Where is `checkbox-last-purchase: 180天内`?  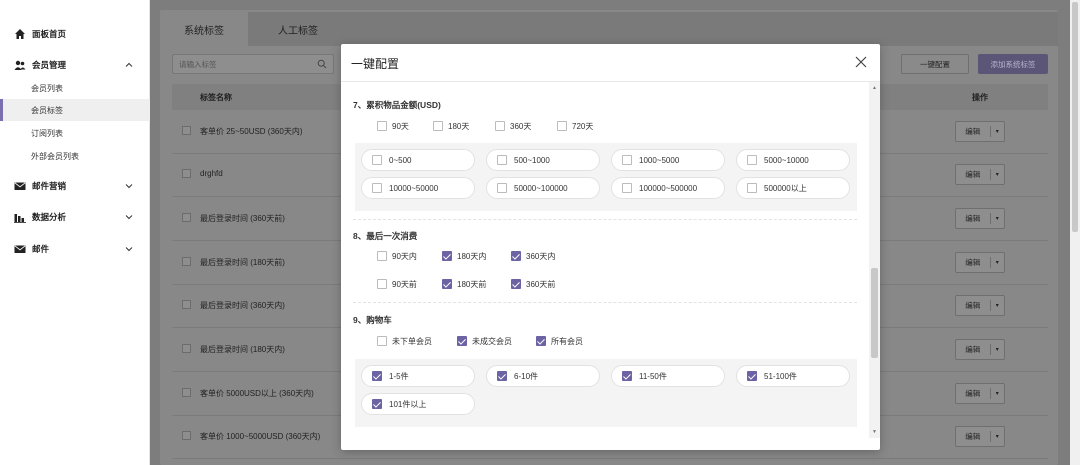
checkbox-last-purchase: 180天内 is located at coordinates (464, 256).